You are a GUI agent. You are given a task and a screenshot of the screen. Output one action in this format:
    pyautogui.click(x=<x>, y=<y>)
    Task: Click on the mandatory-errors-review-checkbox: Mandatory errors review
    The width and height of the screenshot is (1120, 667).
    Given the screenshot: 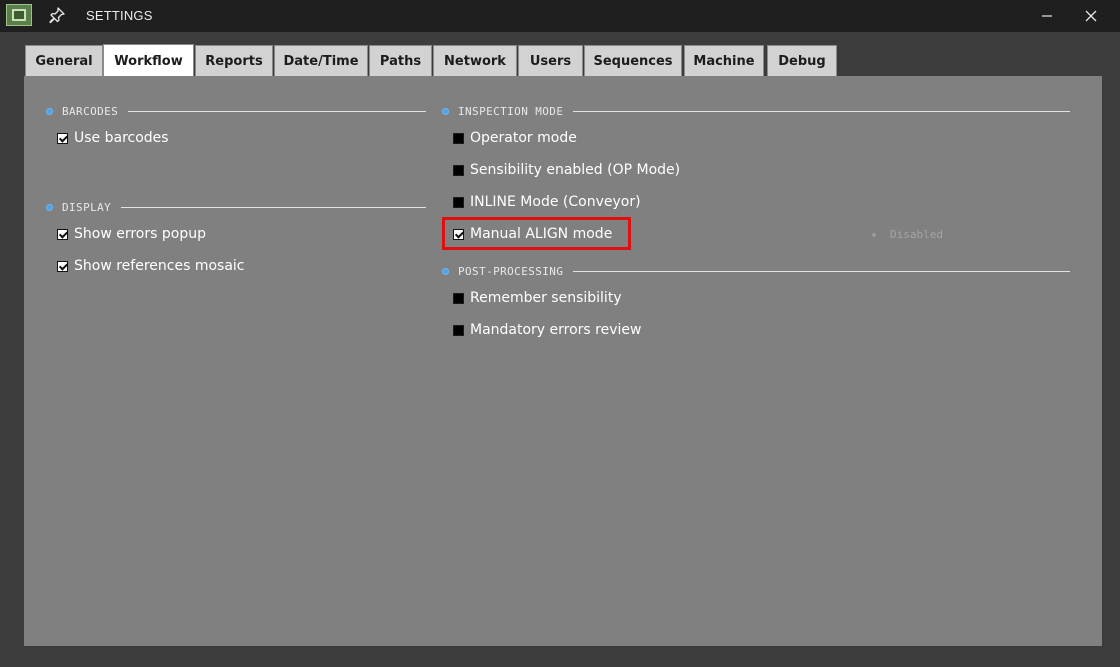 What is the action you would take?
    pyautogui.click(x=547, y=330)
    